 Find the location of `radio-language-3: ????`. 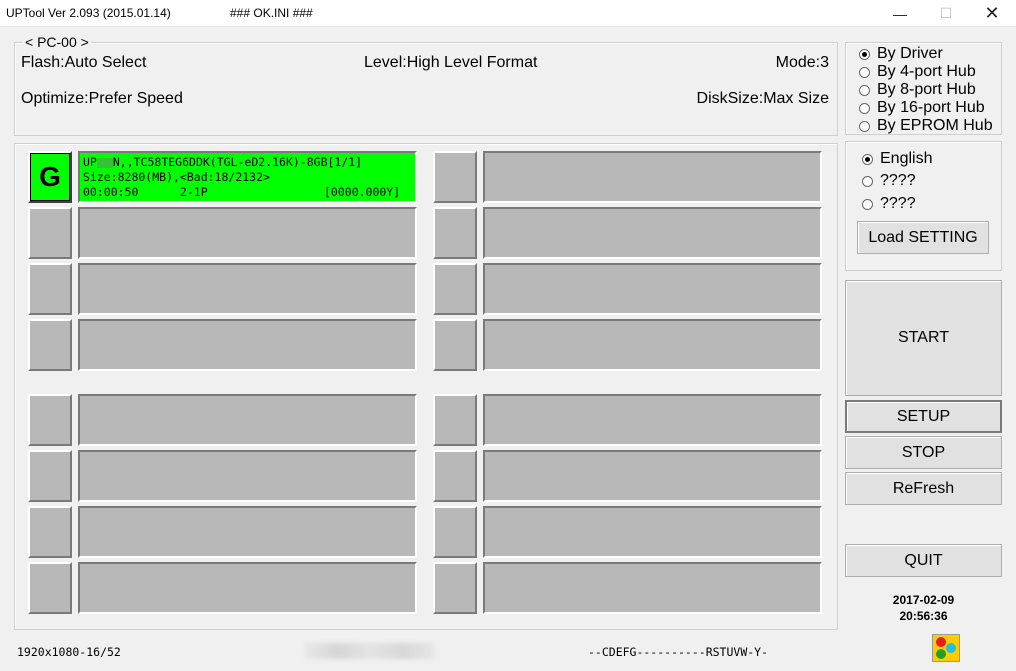

radio-language-3: ???? is located at coordinates (889, 204).